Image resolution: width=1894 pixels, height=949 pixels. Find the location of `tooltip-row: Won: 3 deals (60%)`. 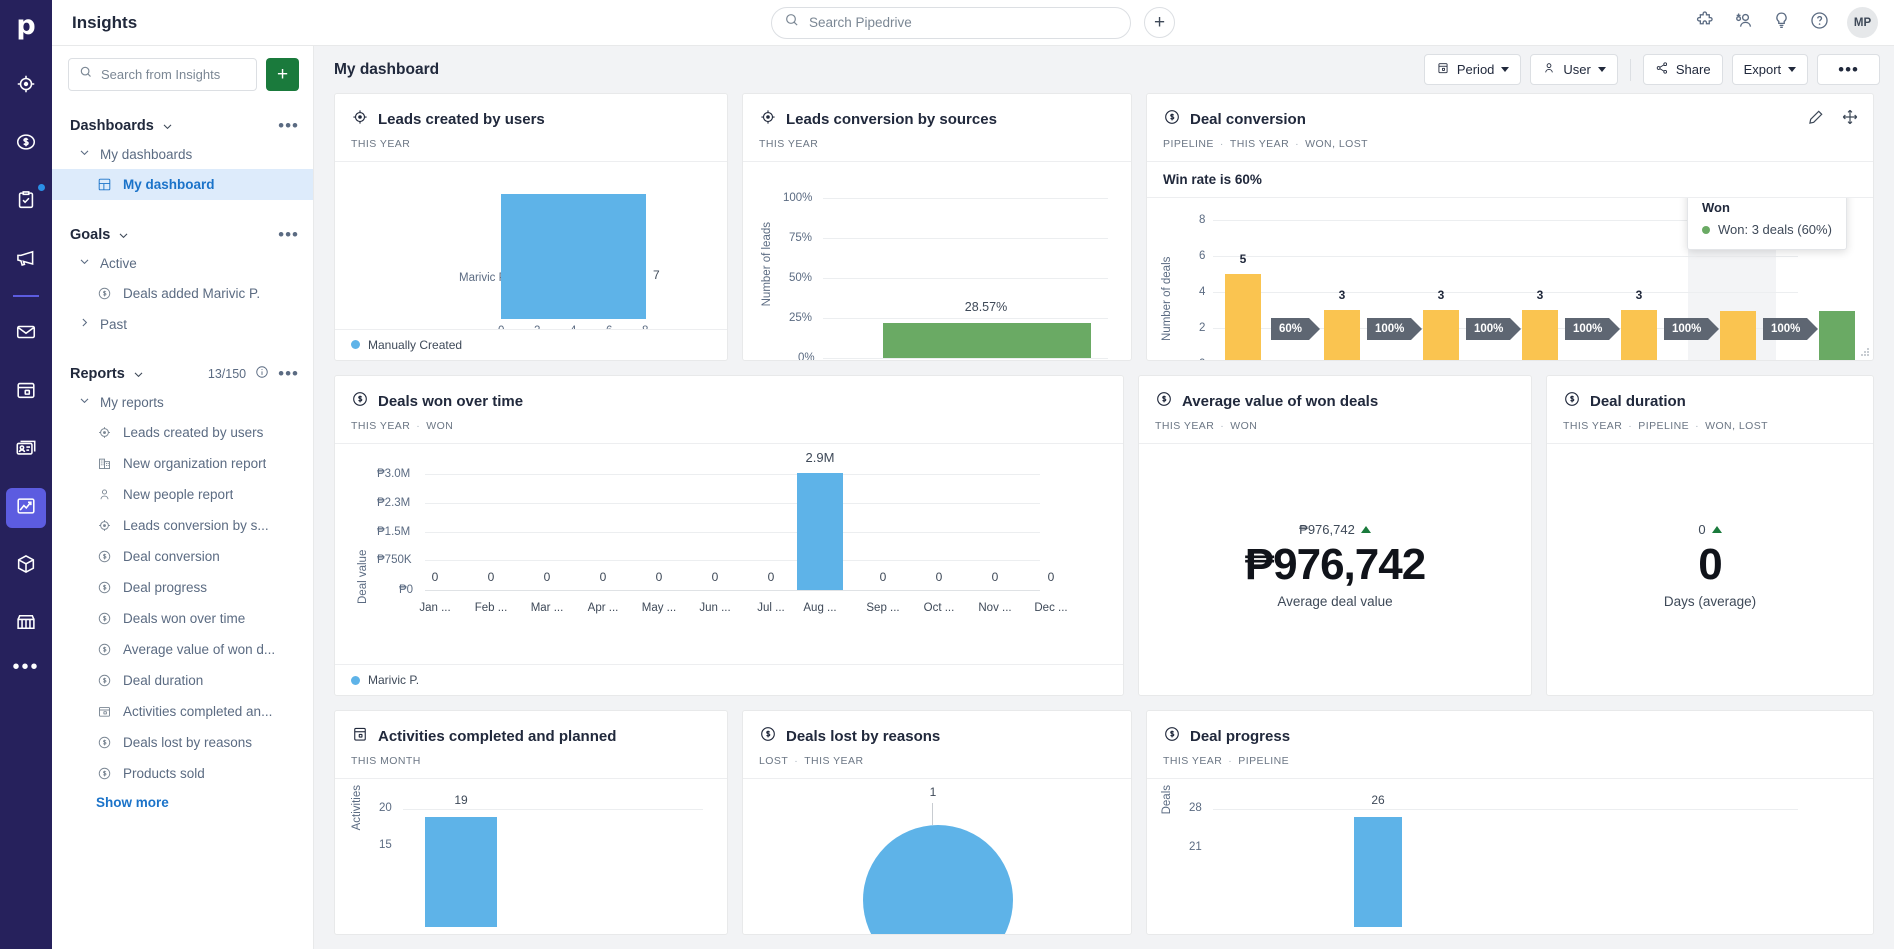

tooltip-row: Won: 3 deals (60%) is located at coordinates (1767, 229).